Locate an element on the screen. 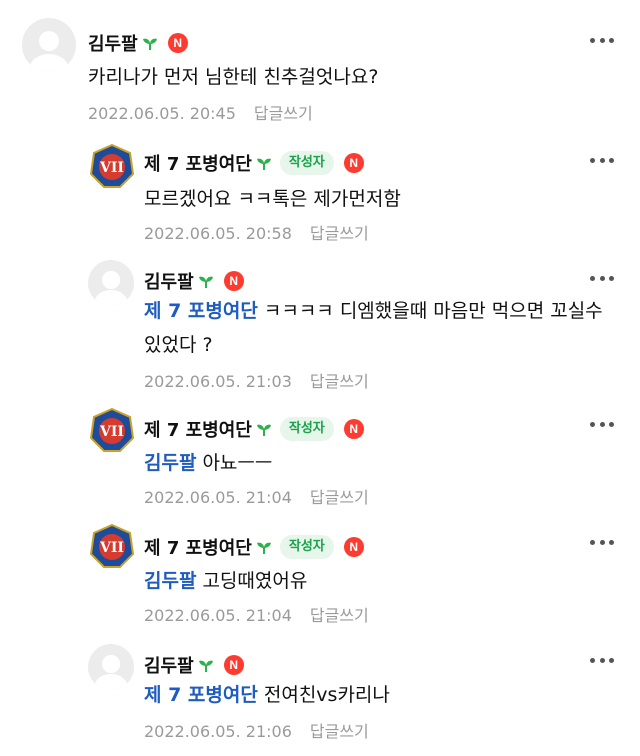  comment-text: 카리나가 먼저 님한테 친추걸엇나요? is located at coordinates (348, 77).